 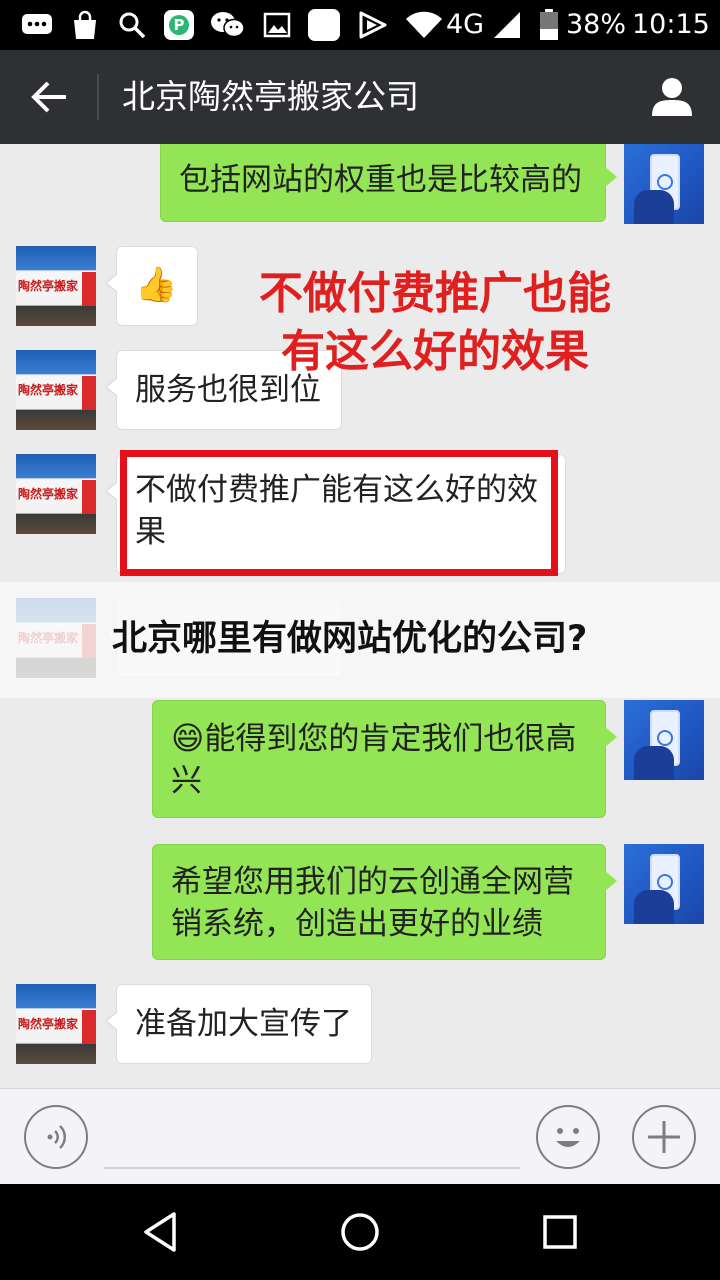 What do you see at coordinates (339, 513) in the screenshot?
I see `highlight-box` at bounding box center [339, 513].